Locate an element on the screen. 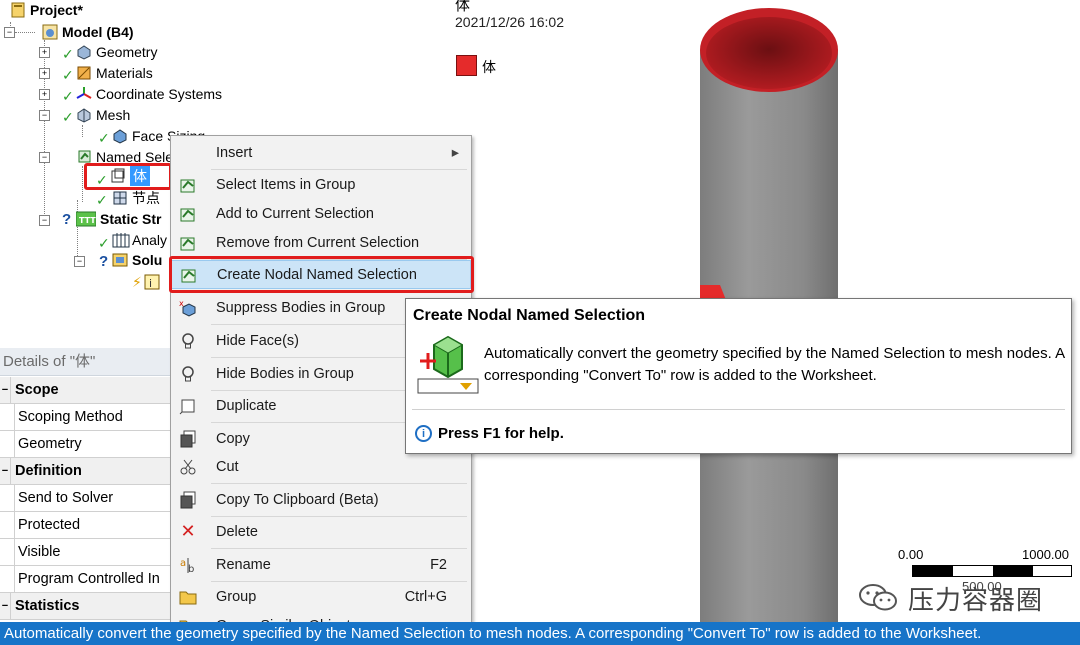  info-icon: i is located at coordinates (152, 282).